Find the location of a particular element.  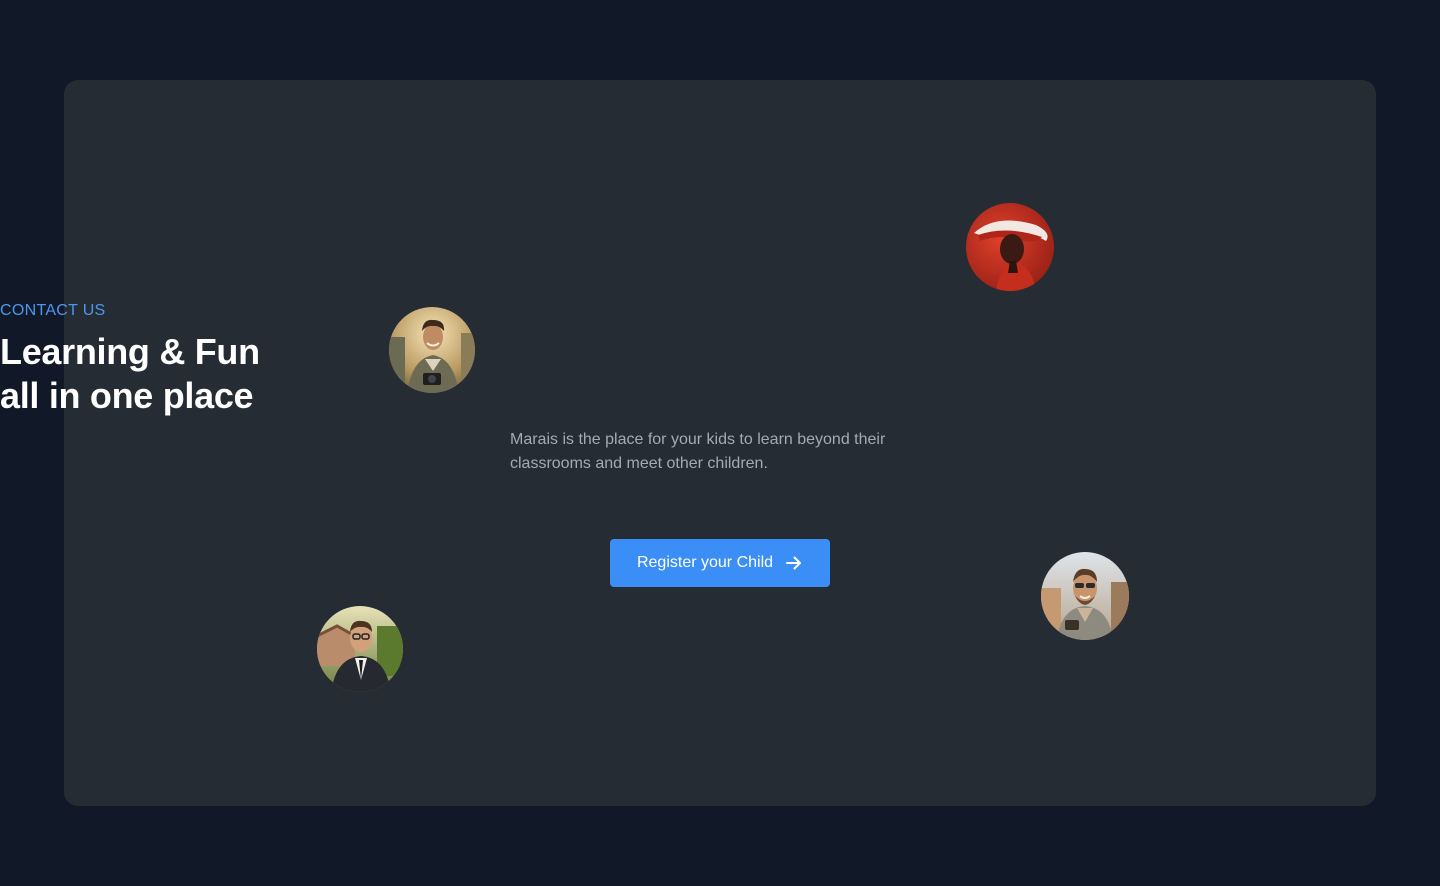

avatar-man-suit is located at coordinates (360, 649).